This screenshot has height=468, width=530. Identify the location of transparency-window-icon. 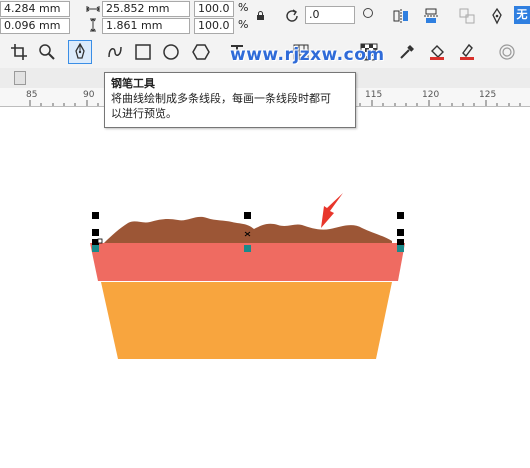
(507, 52).